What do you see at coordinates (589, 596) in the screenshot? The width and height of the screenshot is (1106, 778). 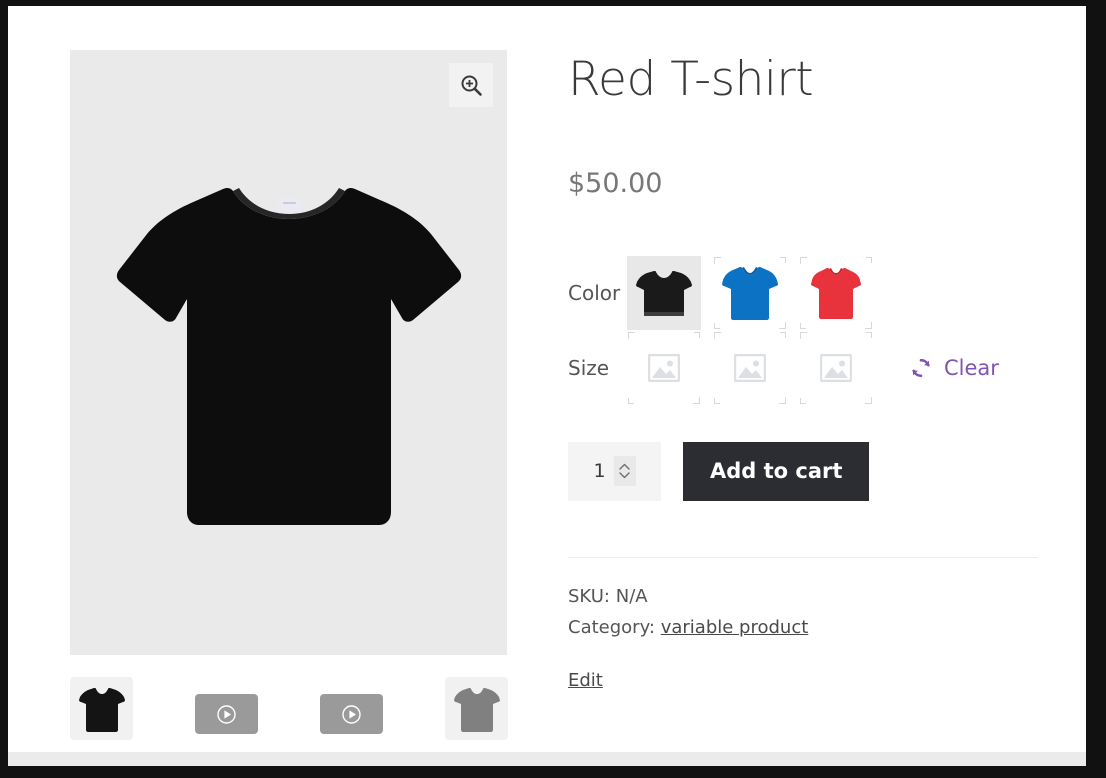 I see `sku-label: SKU:` at bounding box center [589, 596].